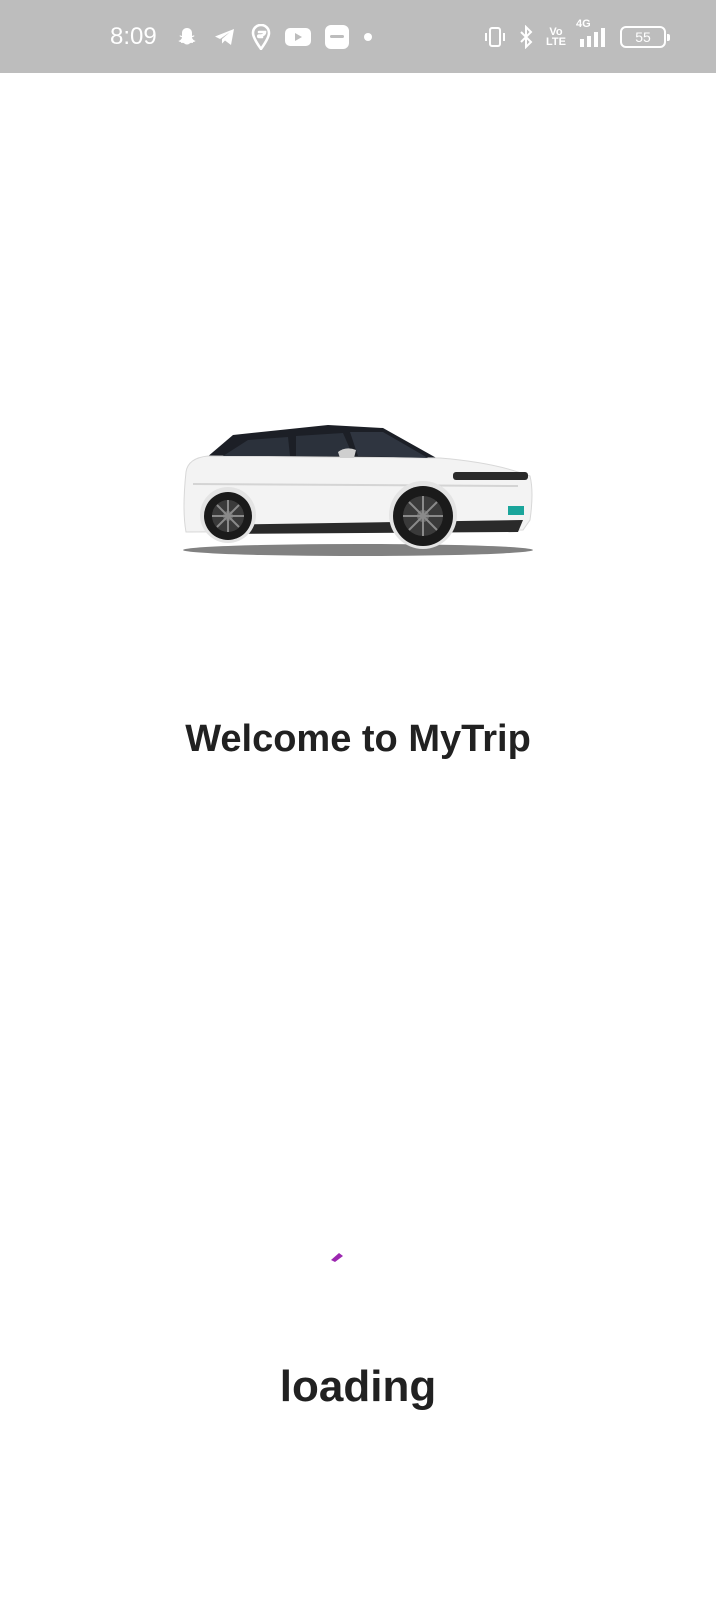 The height and width of the screenshot is (1600, 716). I want to click on snapchat-icon, so click(187, 37).